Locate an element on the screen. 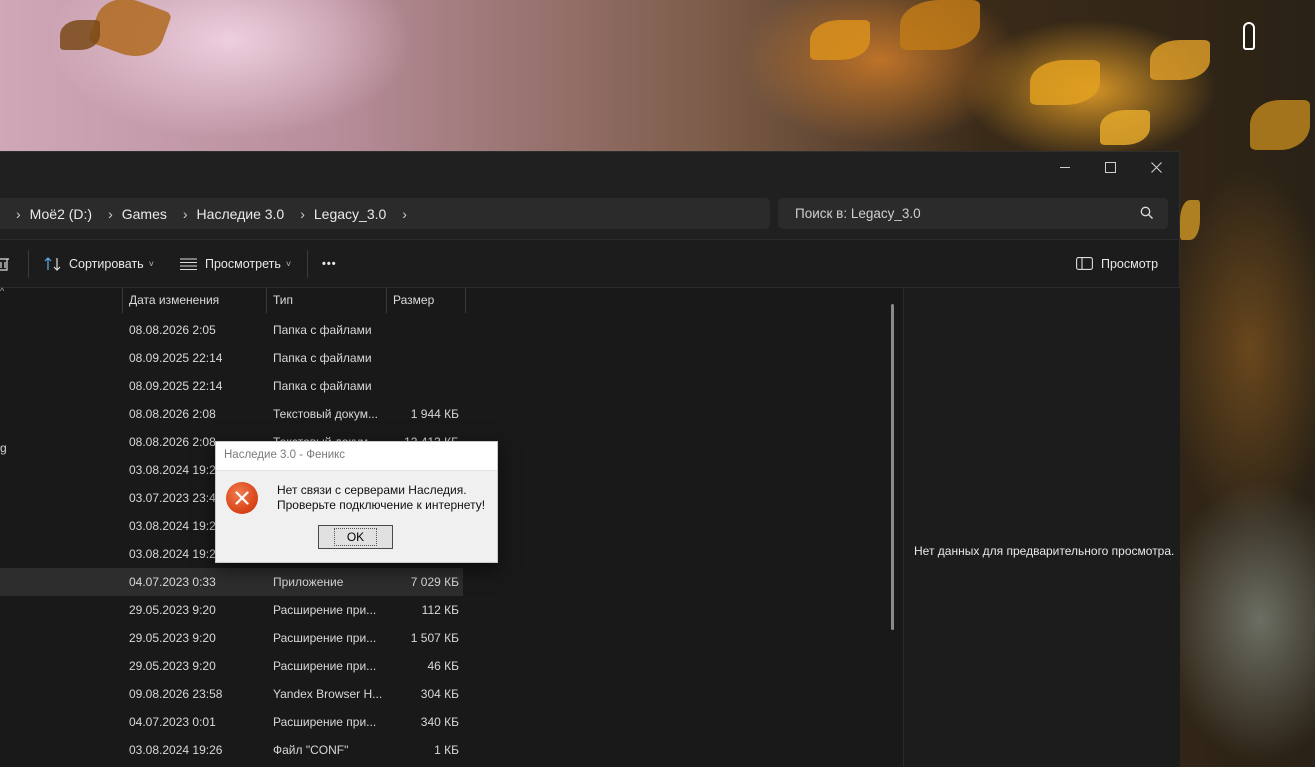 Image resolution: width=1315 pixels, height=767 pixels. search-box is located at coordinates (973, 213).